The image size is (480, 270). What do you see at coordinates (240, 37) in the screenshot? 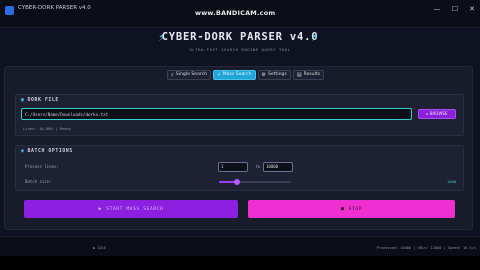
I see `page-title: CYBER-DORK PARSER v4.0` at bounding box center [240, 37].